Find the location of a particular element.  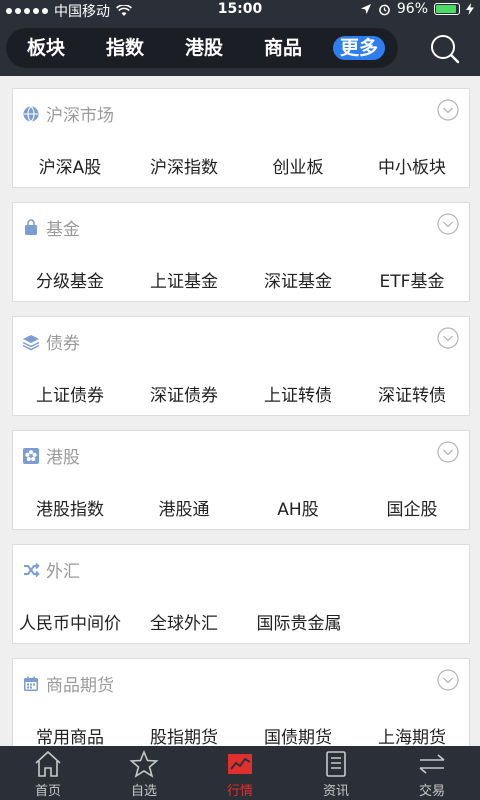

search-icon is located at coordinates (445, 49).